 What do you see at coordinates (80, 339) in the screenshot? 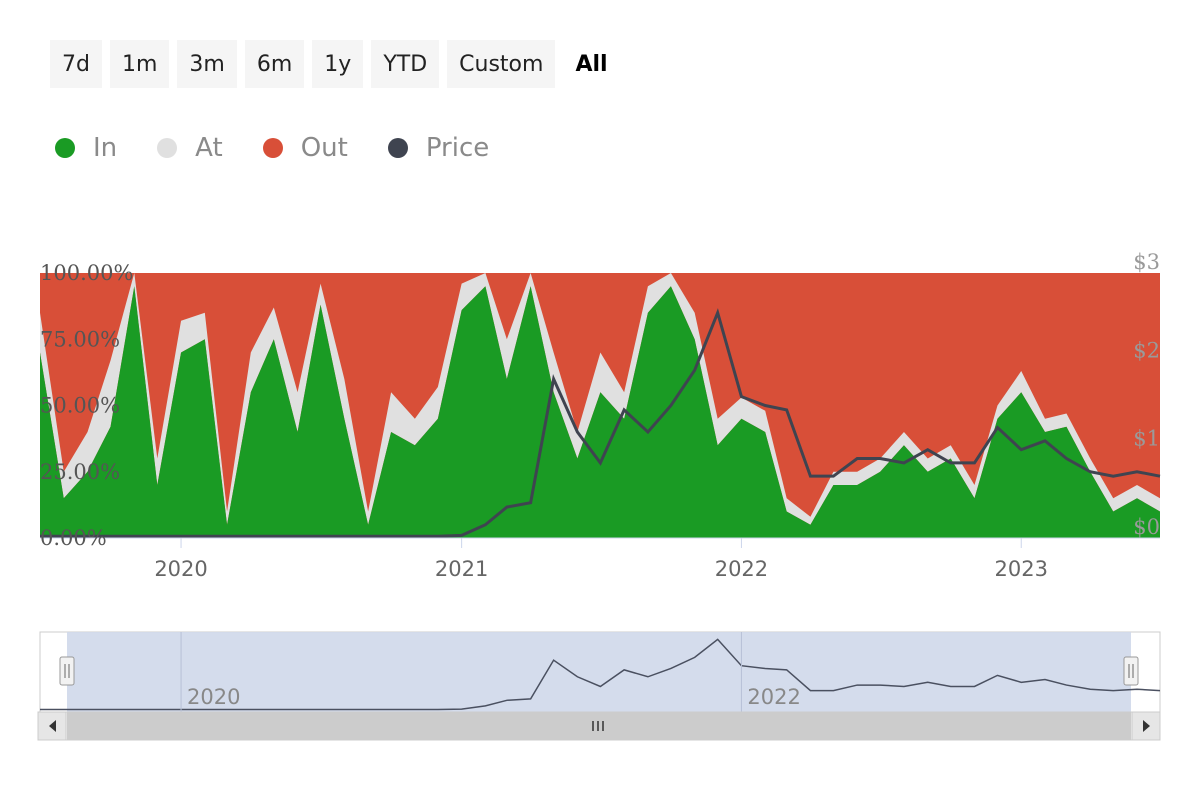
I see `y-tick-label: 75.00%` at bounding box center [80, 339].